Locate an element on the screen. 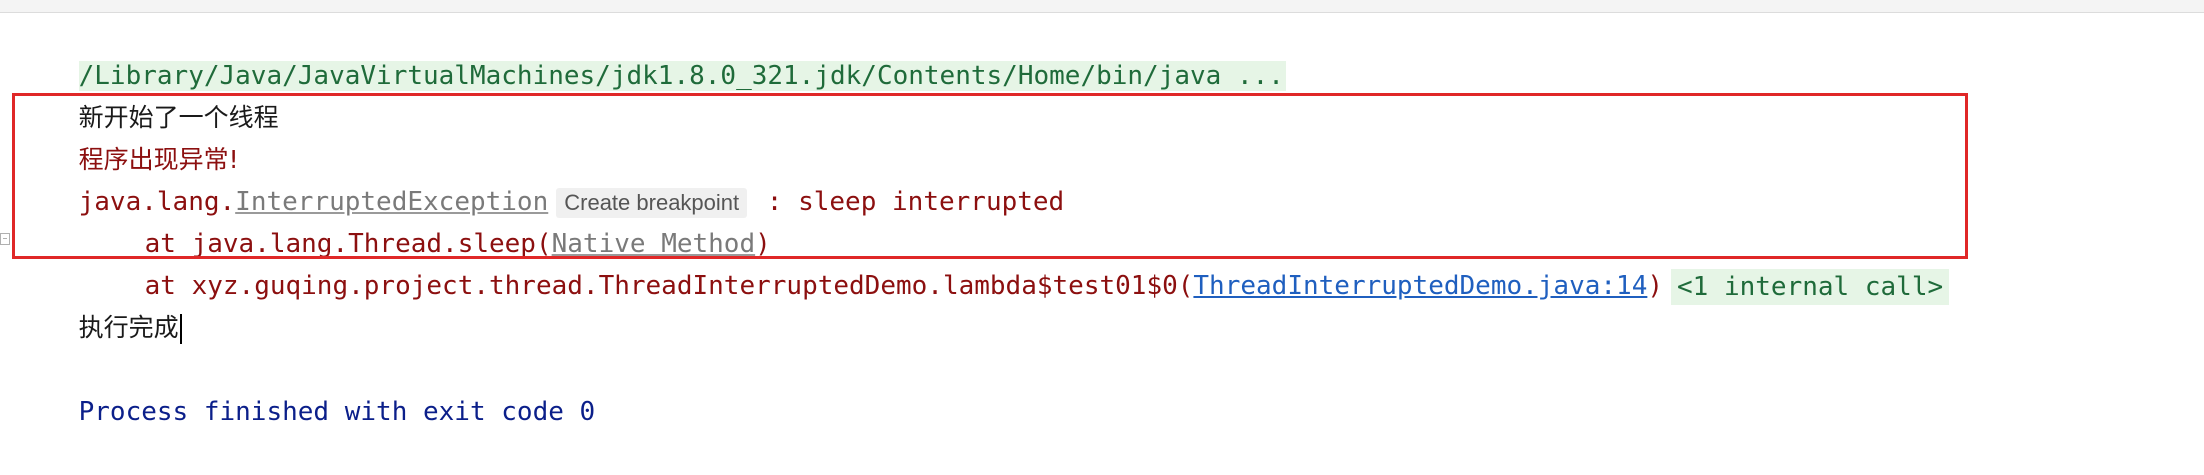 The width and height of the screenshot is (2204, 475). exit-code-text: Process finished with exit code 0 is located at coordinates (337, 412).